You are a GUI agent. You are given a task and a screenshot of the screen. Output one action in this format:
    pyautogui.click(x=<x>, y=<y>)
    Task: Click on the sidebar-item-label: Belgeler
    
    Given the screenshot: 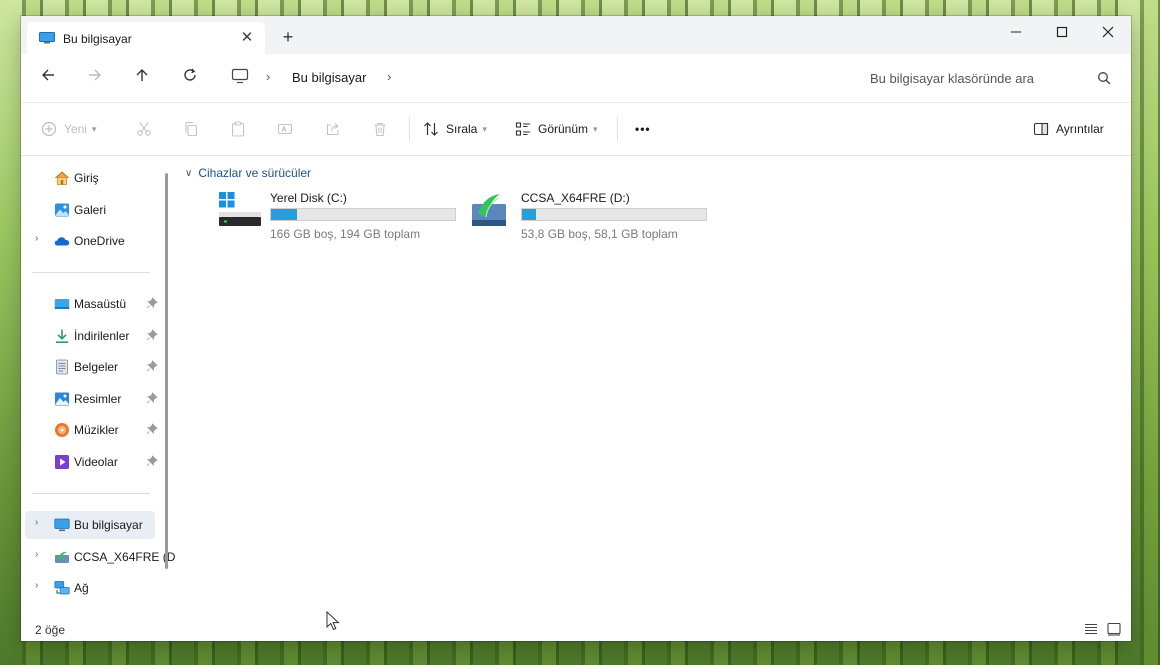 What is the action you would take?
    pyautogui.click(x=96, y=367)
    